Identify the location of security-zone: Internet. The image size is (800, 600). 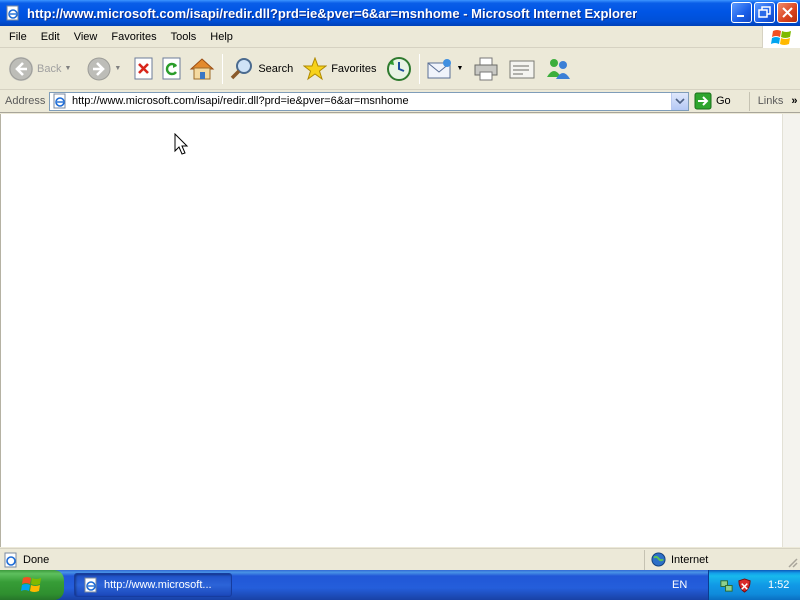
(679, 559).